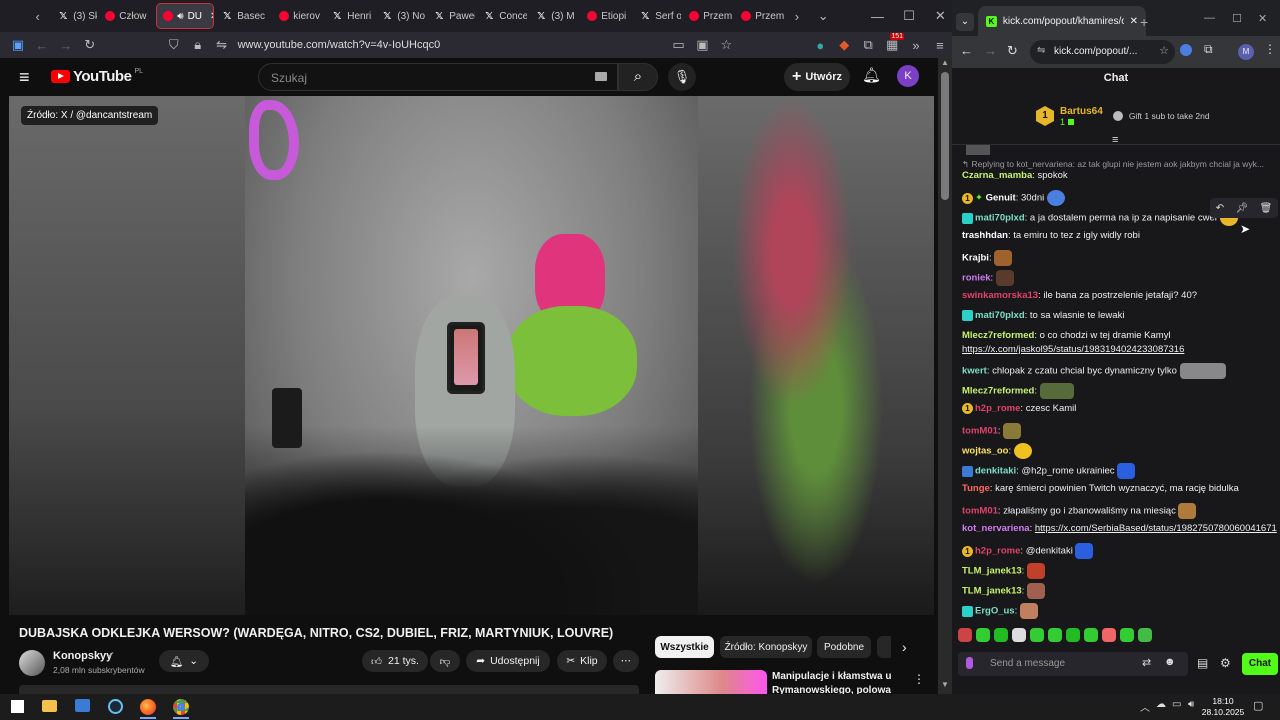  What do you see at coordinates (49, 706) in the screenshot?
I see `file-explorer-icon` at bounding box center [49, 706].